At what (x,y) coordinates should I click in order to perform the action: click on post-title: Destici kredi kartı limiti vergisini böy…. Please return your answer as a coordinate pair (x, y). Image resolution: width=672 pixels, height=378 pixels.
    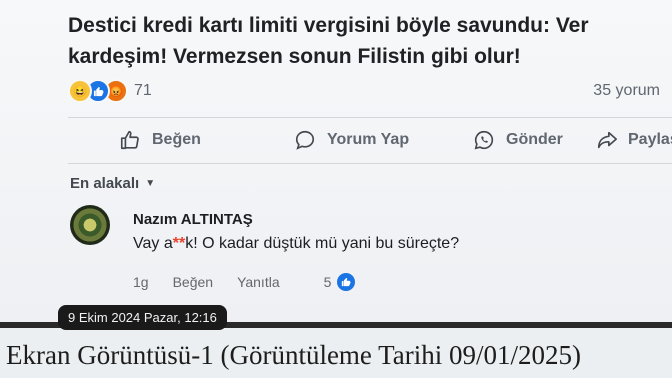
    Looking at the image, I should click on (328, 41).